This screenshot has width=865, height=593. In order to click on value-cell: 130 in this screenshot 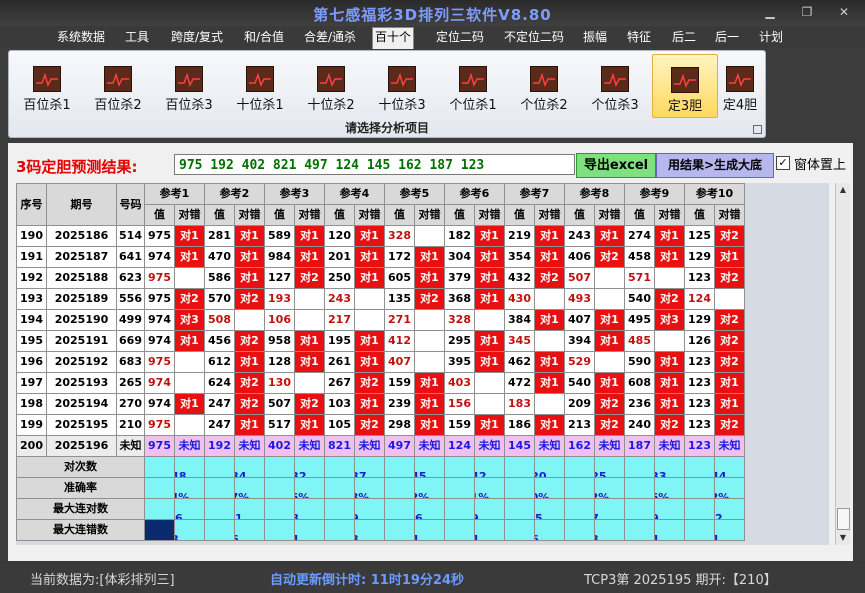, I will do `click(279, 383)`.